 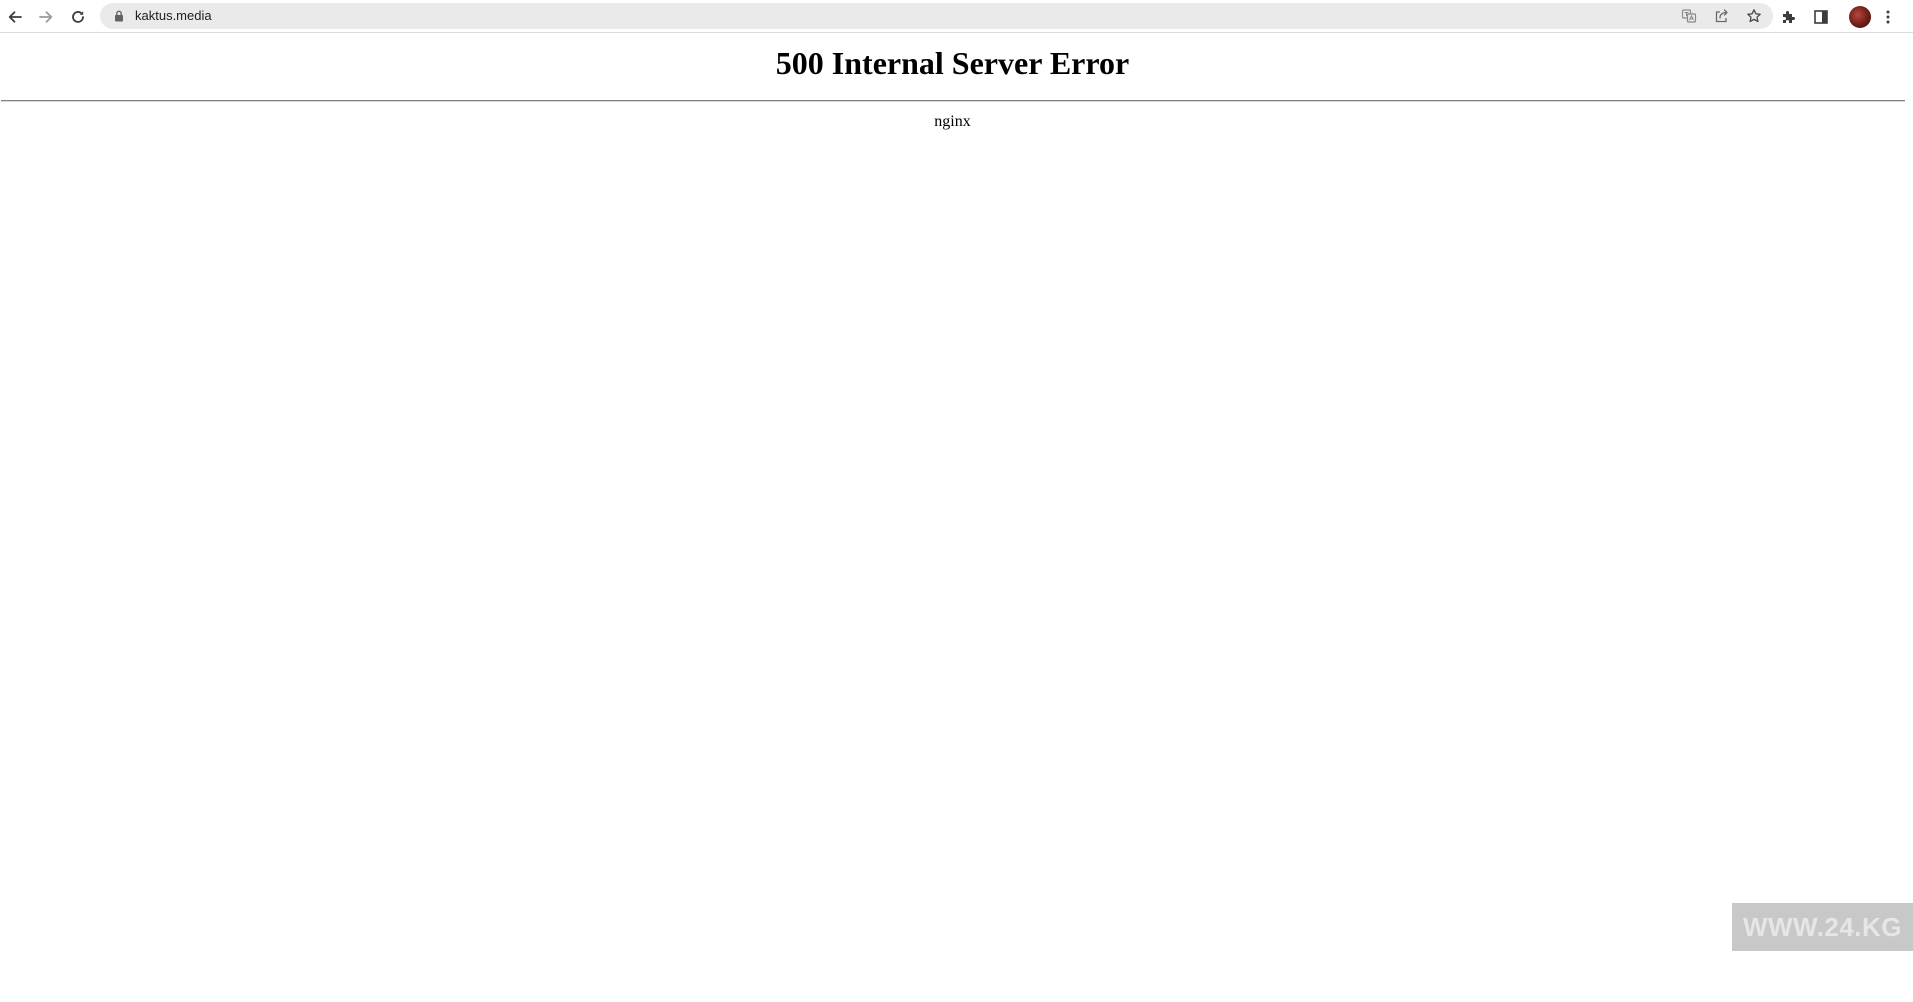 I want to click on address-bar: kaktus.media, so click(x=936, y=16).